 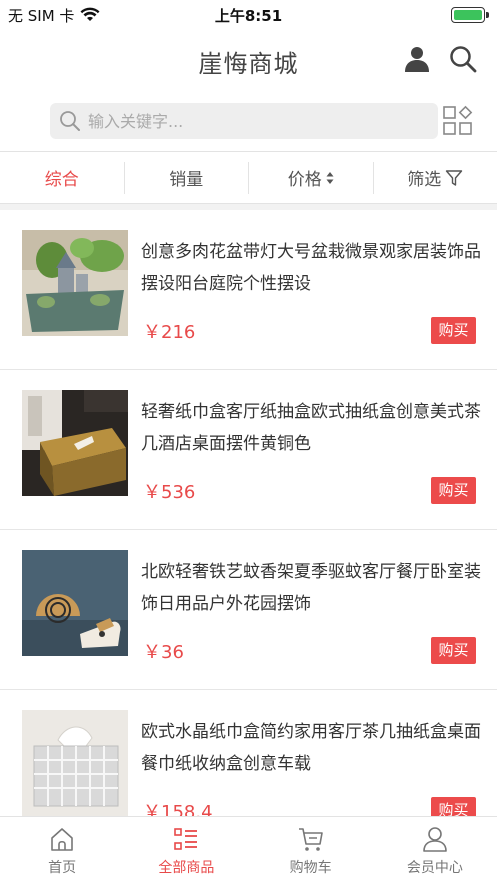 I want to click on product-title: 轻奢纸巾盒客厅纸抽盒欧式抽纸盒创意美式茶几酒店桌面摆件黄铜色, so click(x=311, y=428).